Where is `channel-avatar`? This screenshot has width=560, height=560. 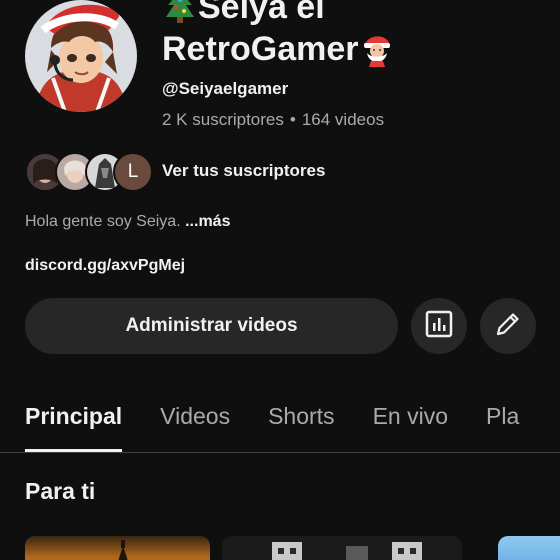
channel-avatar is located at coordinates (81, 56).